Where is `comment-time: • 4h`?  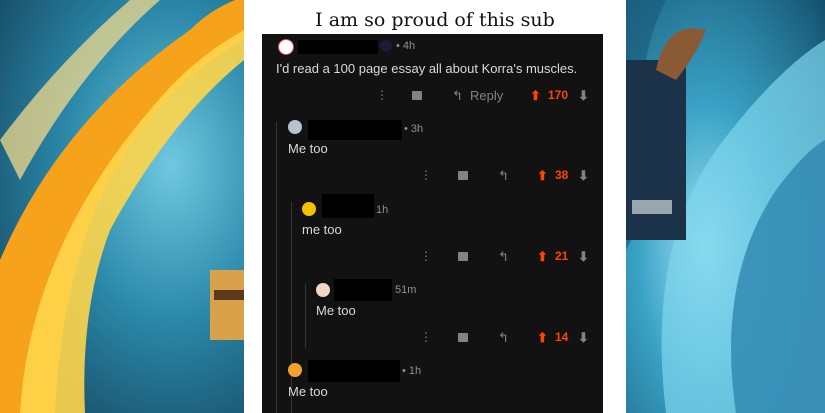
comment-time: • 4h is located at coordinates (406, 46).